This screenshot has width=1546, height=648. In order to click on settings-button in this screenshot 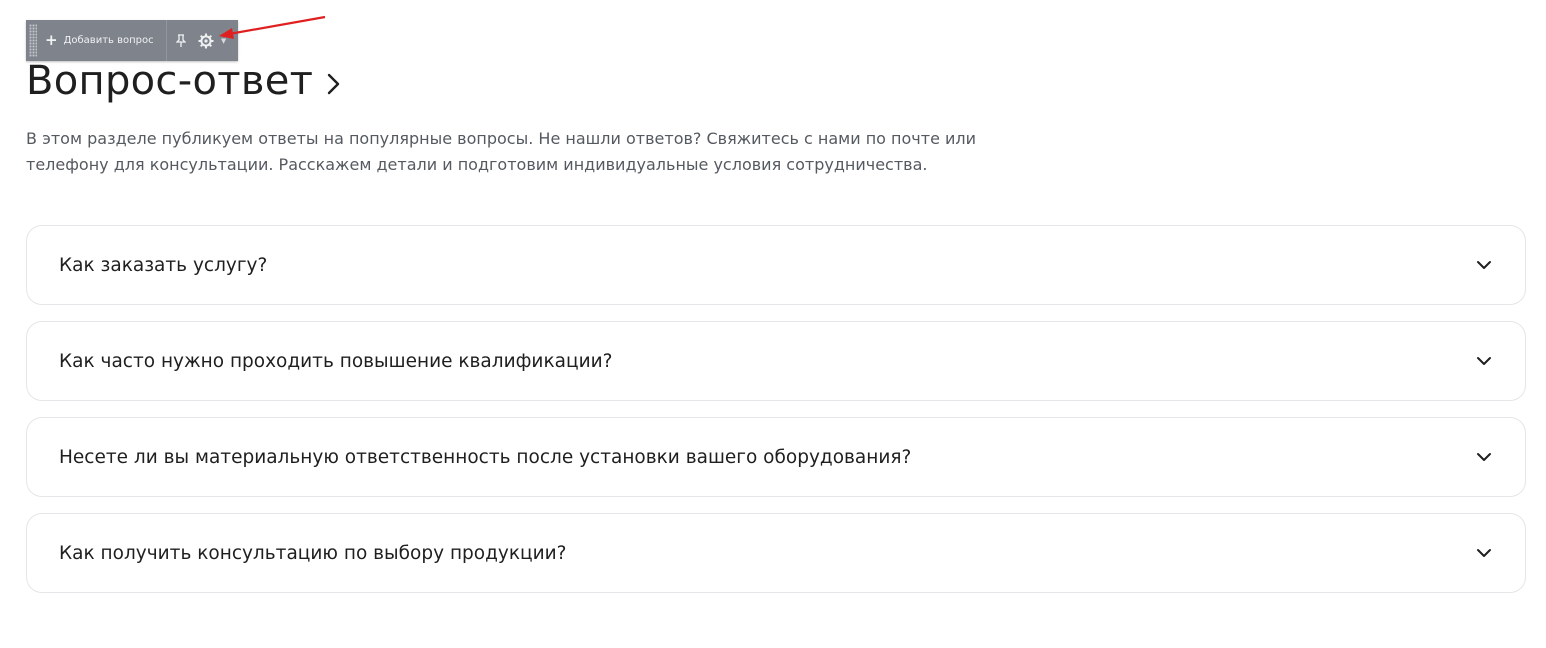, I will do `click(206, 40)`.